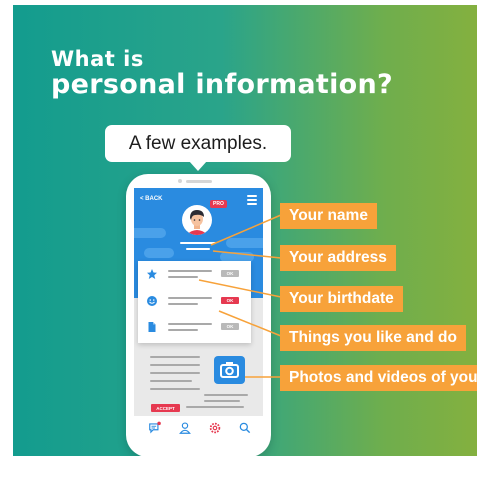 The width and height of the screenshot is (490, 486). Describe the element at coordinates (373, 338) in the screenshot. I see `label-things-you-like: Things you like and do` at that location.